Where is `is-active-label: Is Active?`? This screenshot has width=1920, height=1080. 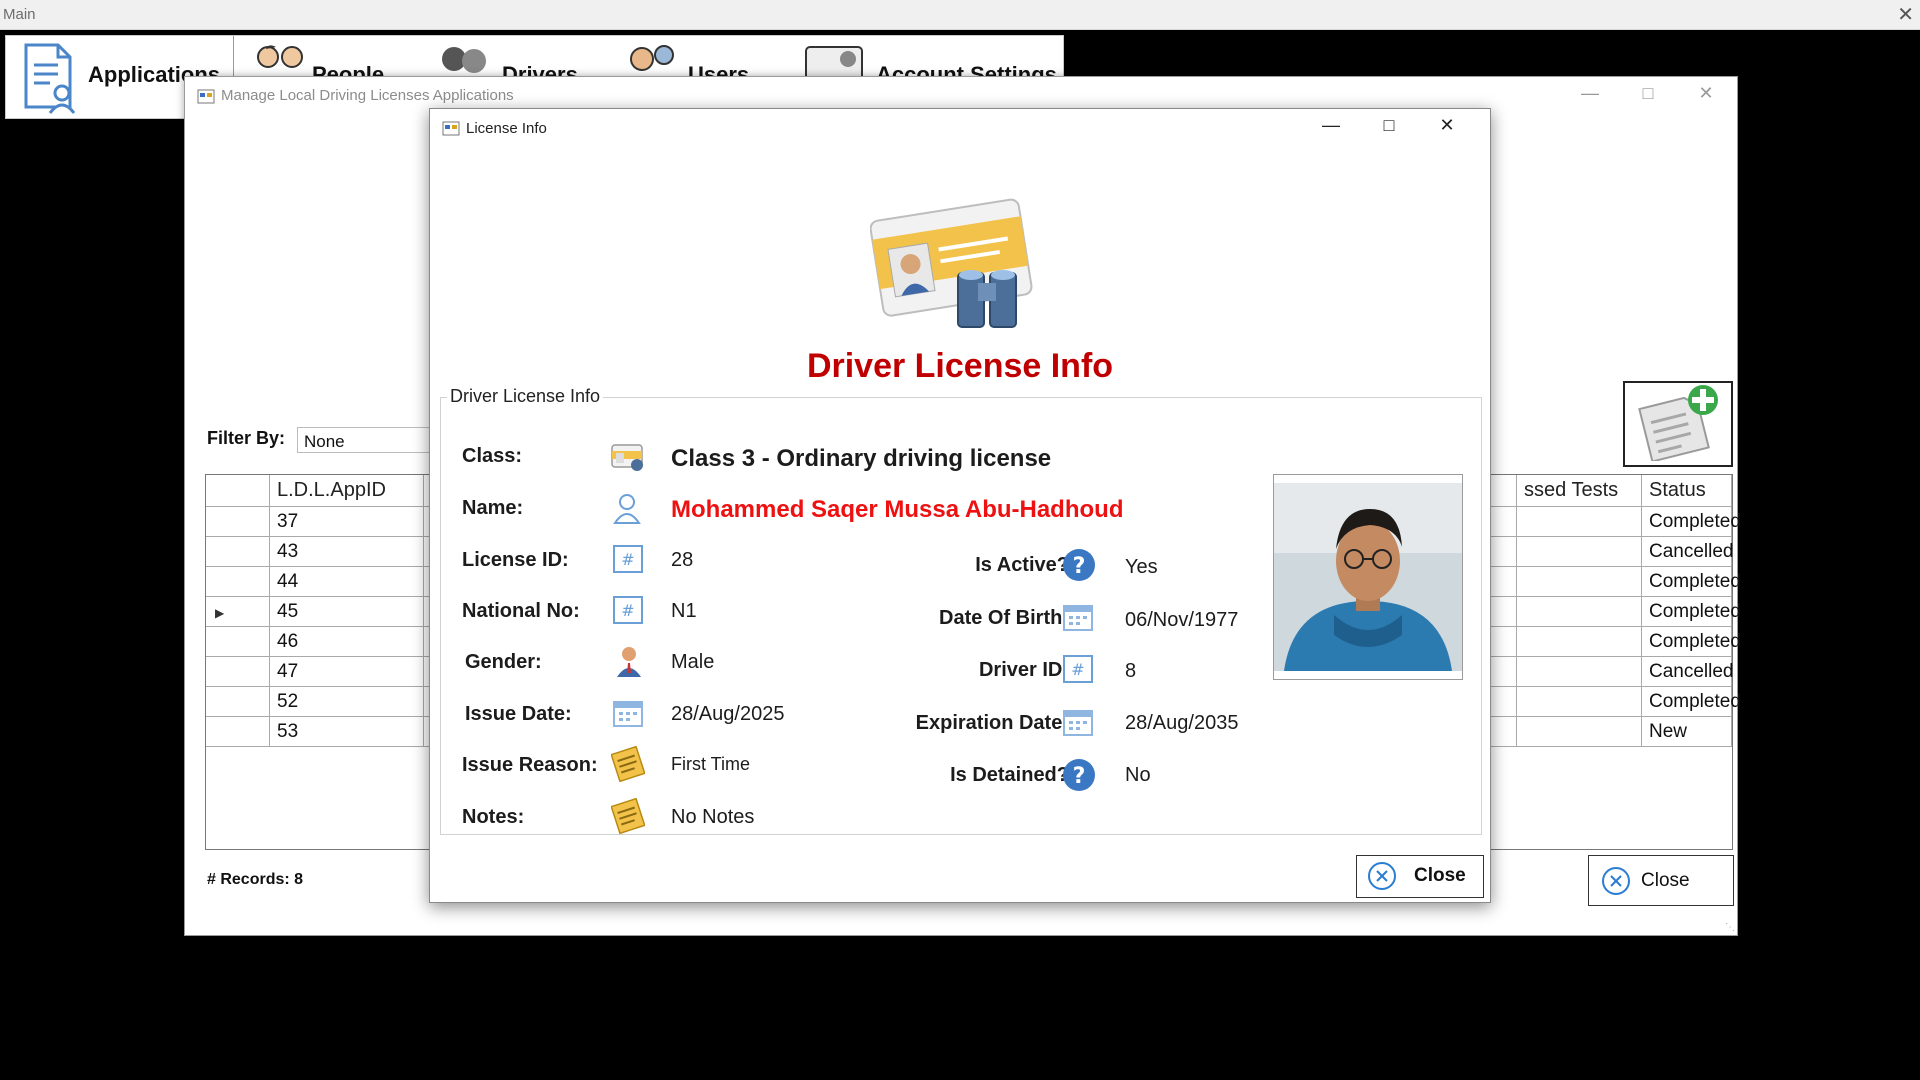 is-active-label: Is Active? is located at coordinates (1022, 565).